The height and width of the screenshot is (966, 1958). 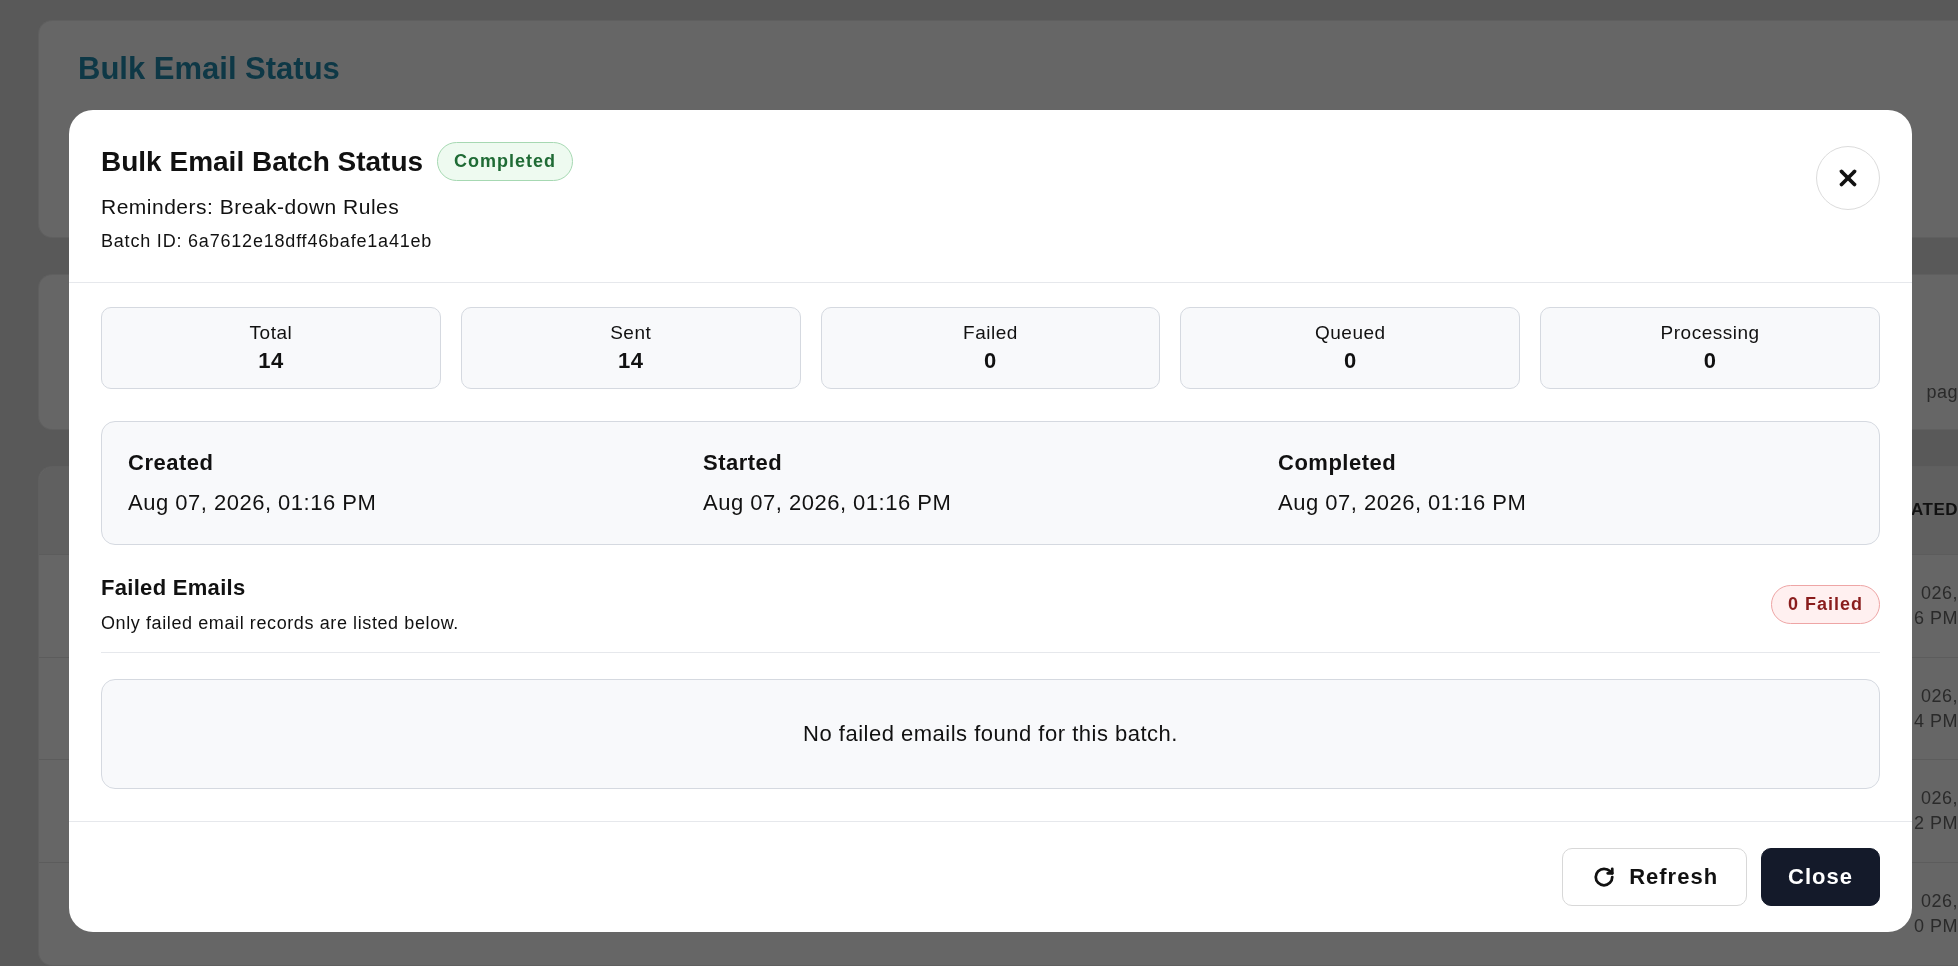 What do you see at coordinates (1825, 604) in the screenshot?
I see `failed-count-badge: 0 Failed` at bounding box center [1825, 604].